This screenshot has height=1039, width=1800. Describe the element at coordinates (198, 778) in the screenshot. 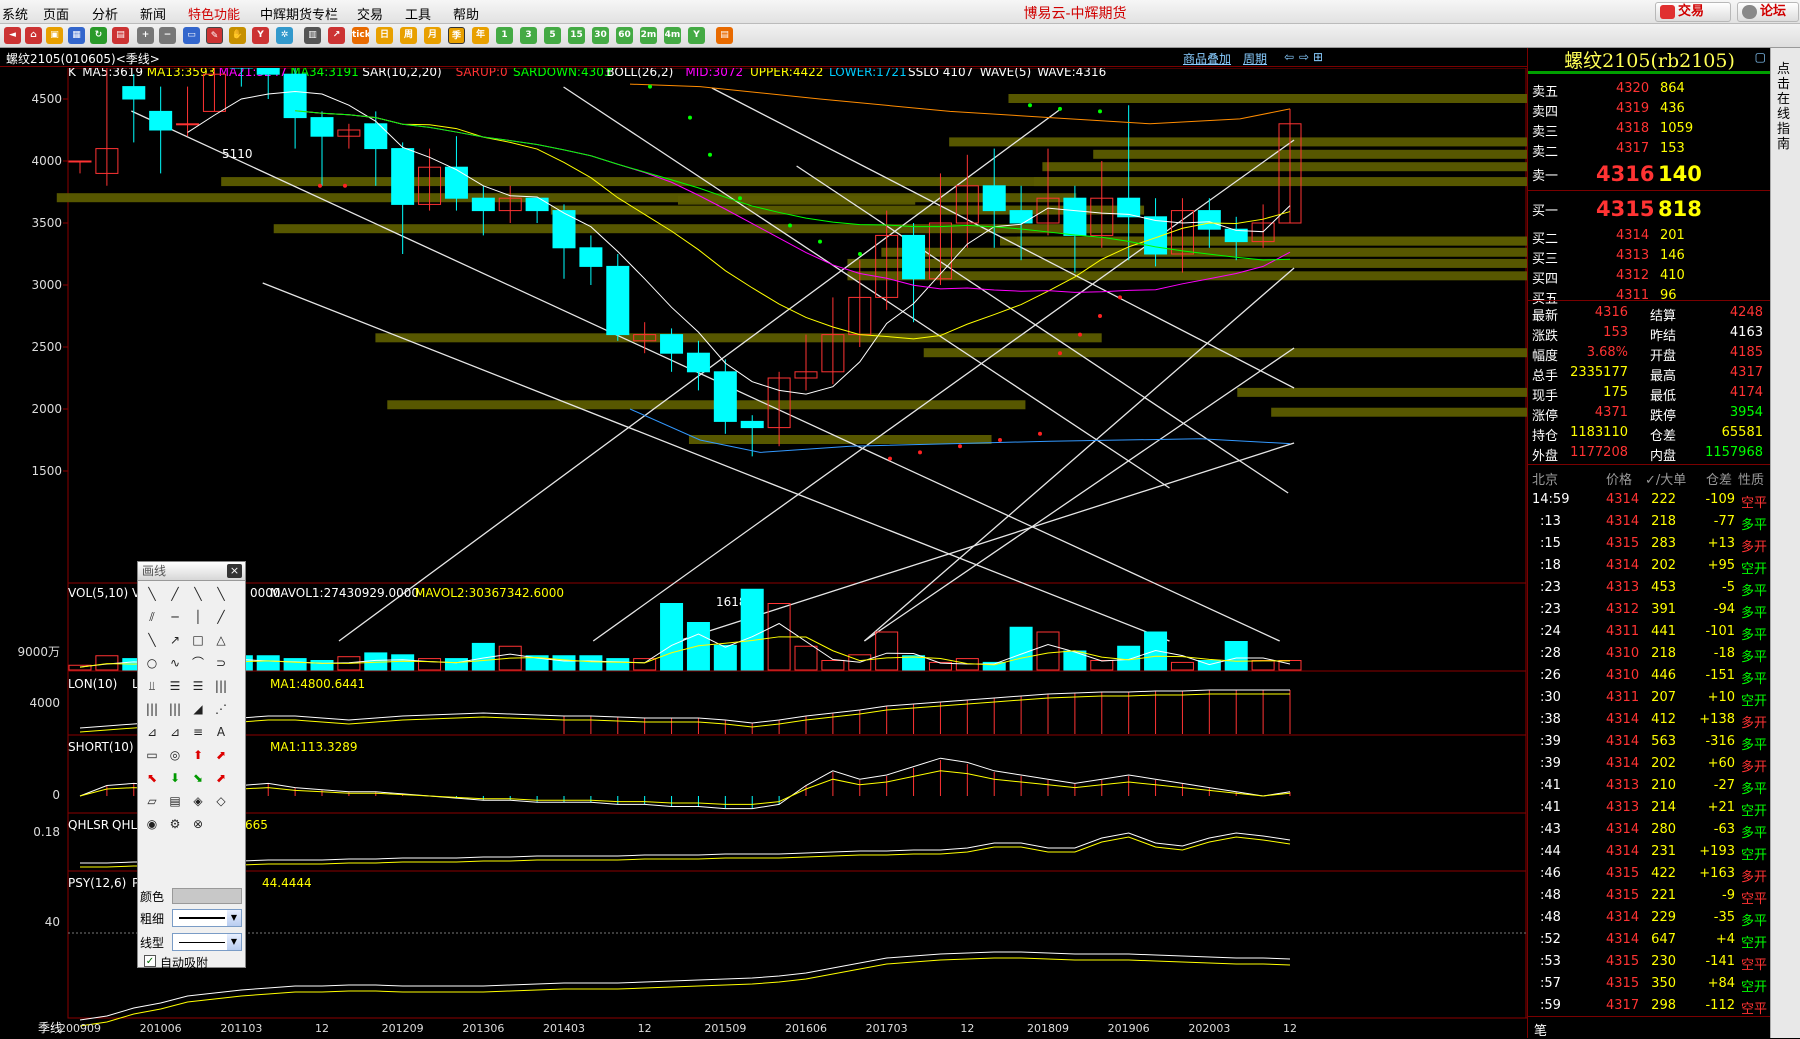

I see `down-right-arrow-icon: ⬊` at that location.